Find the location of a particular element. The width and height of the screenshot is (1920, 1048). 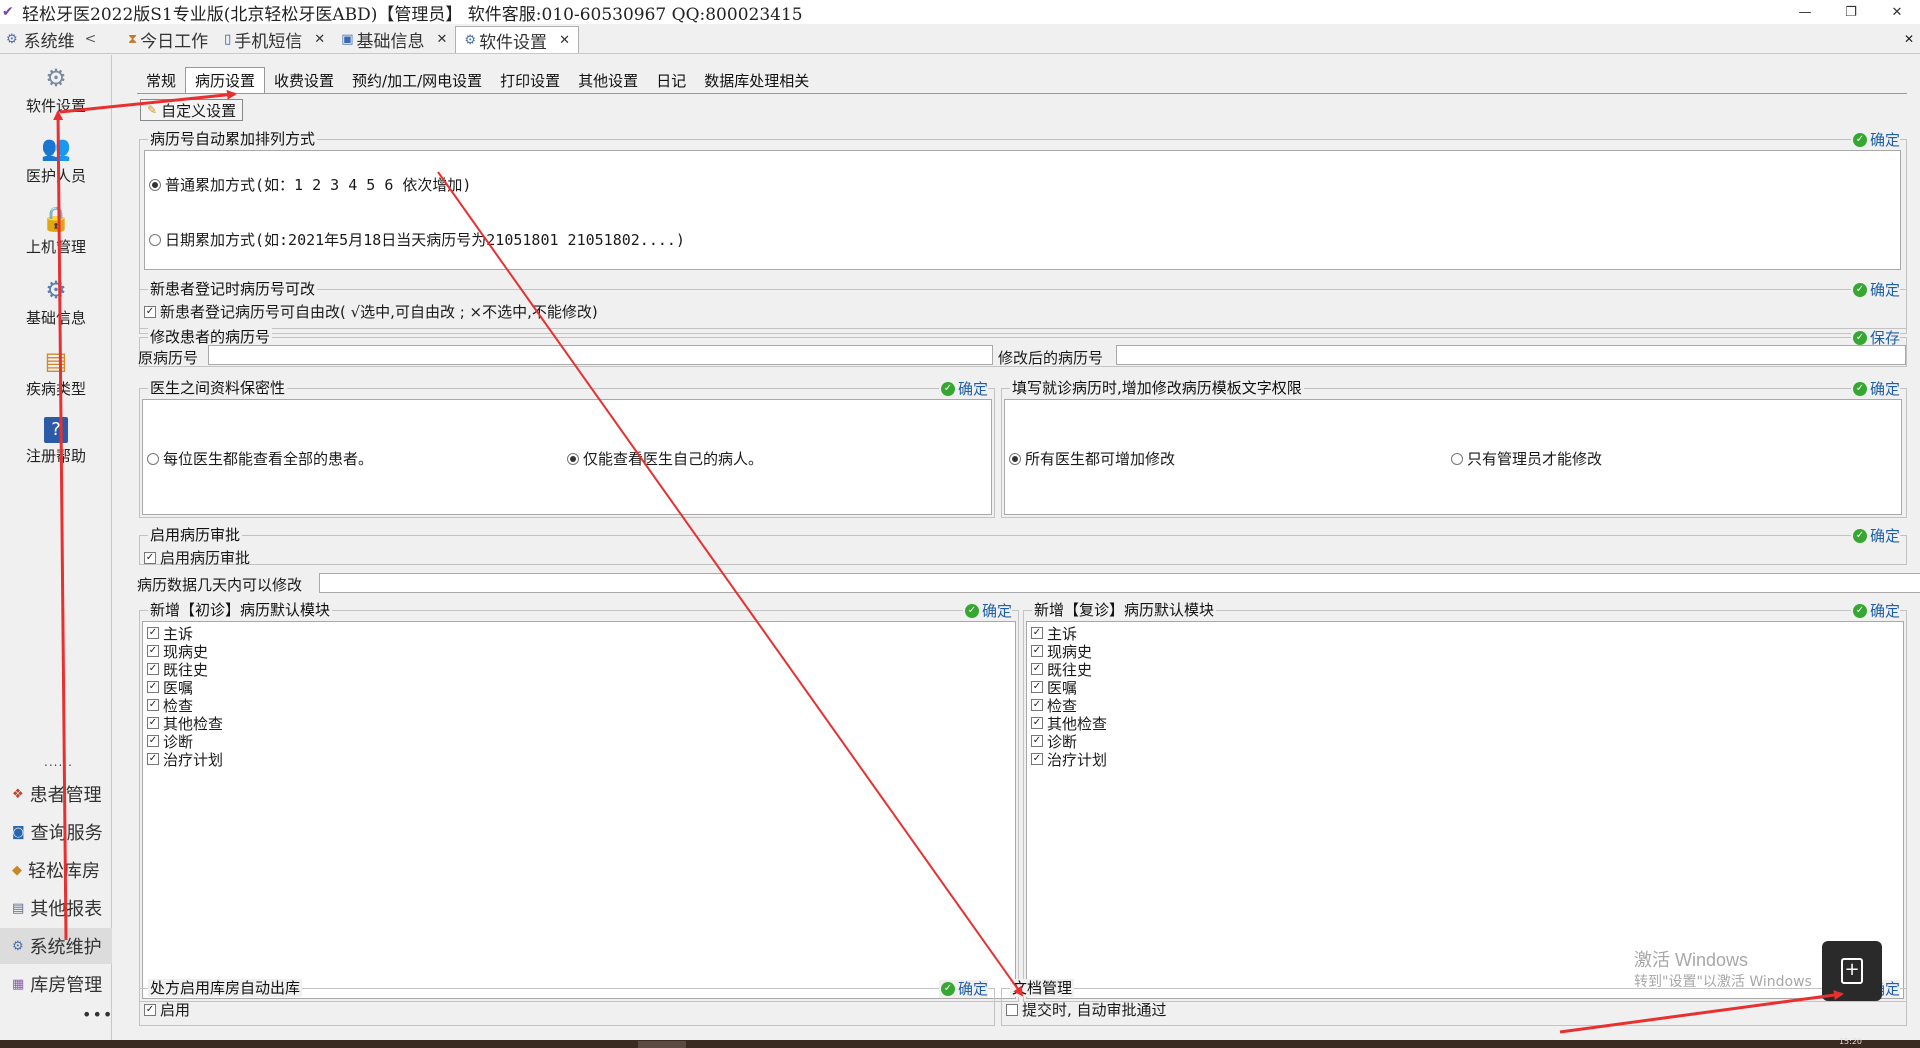

tab-software-settings: ⚙ 软件设置 ✕ is located at coordinates (517, 39).